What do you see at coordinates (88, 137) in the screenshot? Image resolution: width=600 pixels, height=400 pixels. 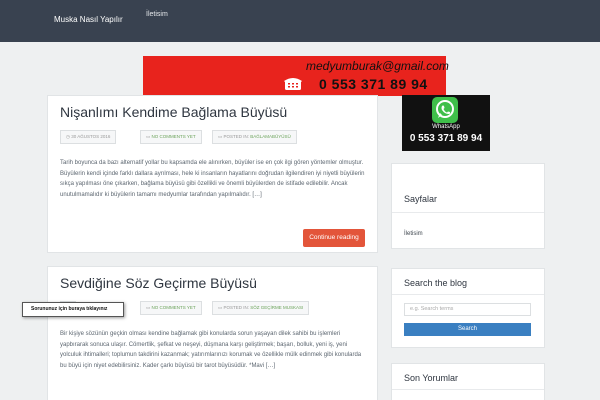 I see `post-date: ◷ 30 AĞUSTOS 2016` at bounding box center [88, 137].